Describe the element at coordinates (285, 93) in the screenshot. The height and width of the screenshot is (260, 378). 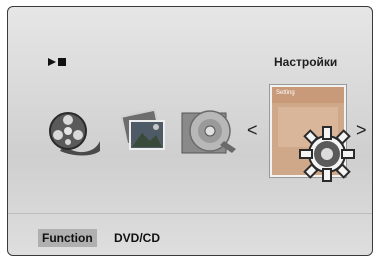
I see `card-label: Setting` at that location.